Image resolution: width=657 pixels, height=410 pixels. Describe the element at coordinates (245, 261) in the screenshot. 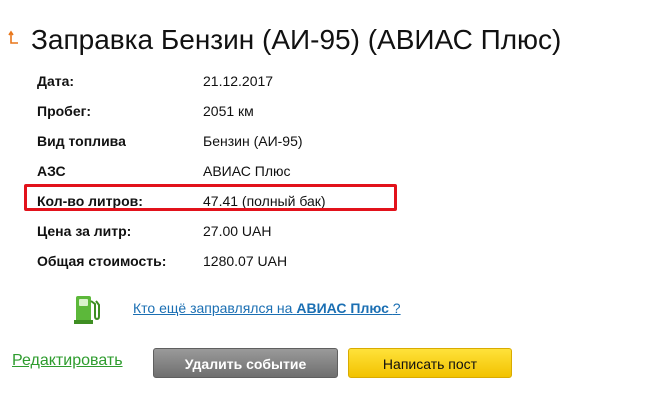

I see `detail-value: 1280.07 UAH` at that location.